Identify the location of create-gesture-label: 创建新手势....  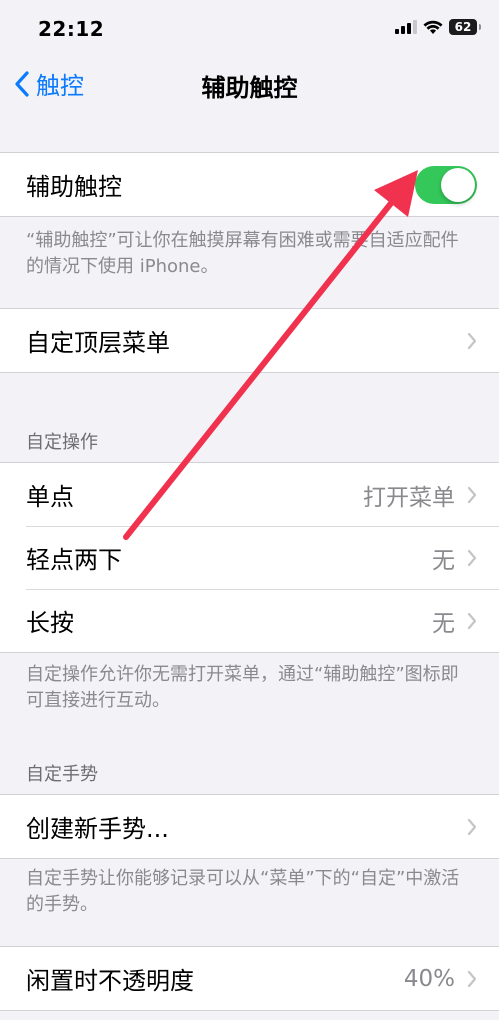
(97, 829).